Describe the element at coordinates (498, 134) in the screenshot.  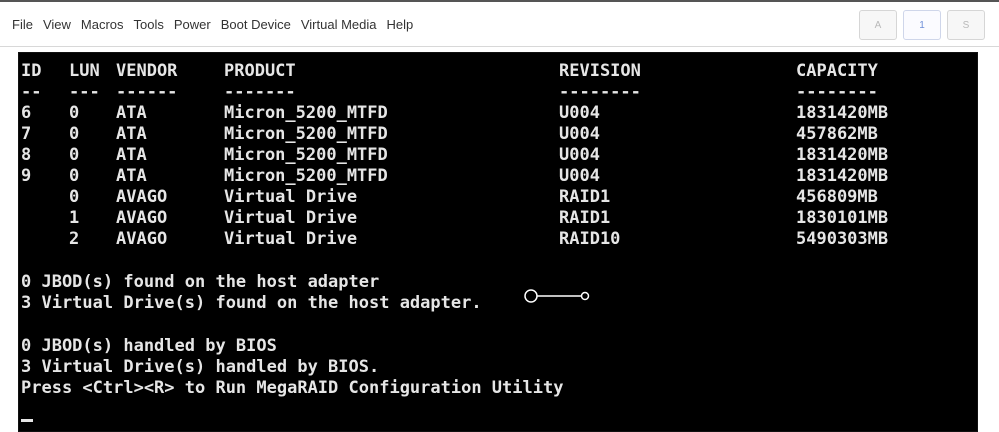
I see `table-row: 7 0 ATA Micron_5200_MTFD U004 457862MB` at that location.